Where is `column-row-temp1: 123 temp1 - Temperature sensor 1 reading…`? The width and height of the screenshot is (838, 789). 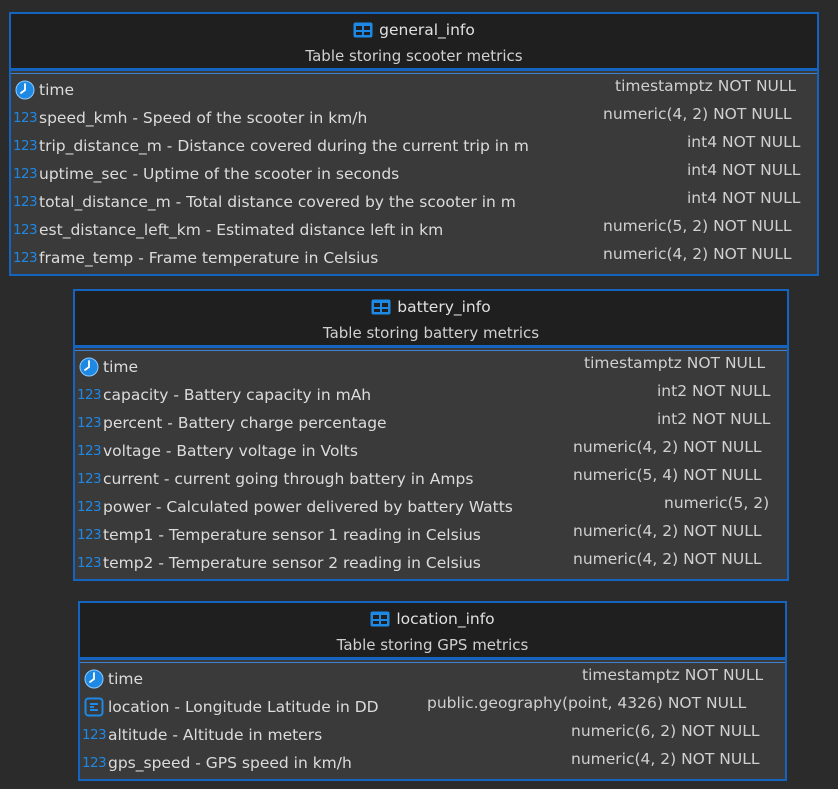 column-row-temp1: 123 temp1 - Temperature sensor 1 reading… is located at coordinates (431, 535).